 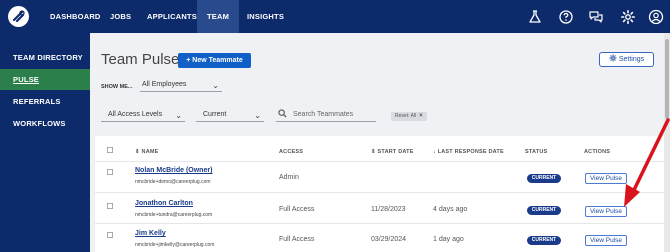 I want to click on chat-icon, so click(x=596, y=17).